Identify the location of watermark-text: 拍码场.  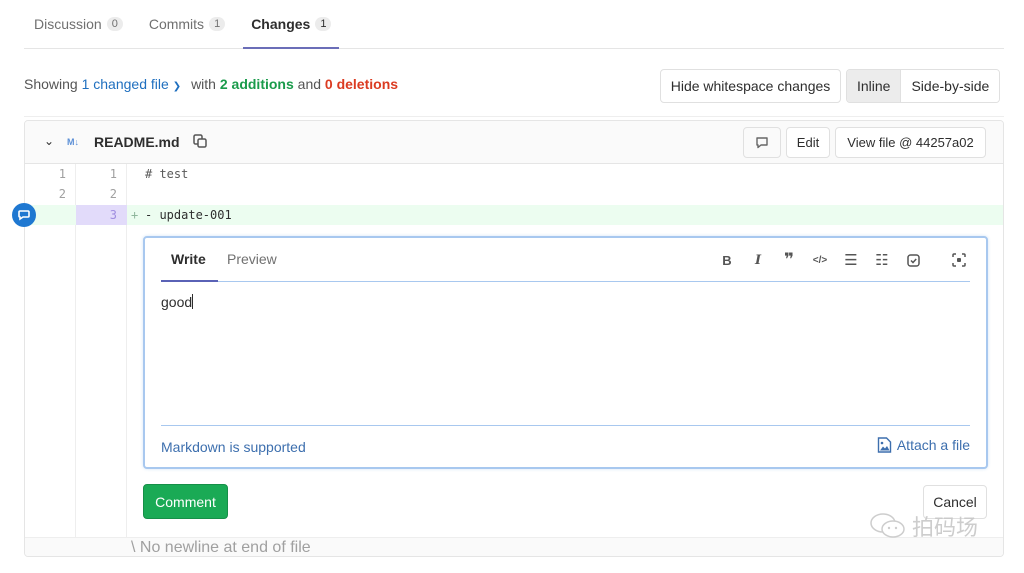
(945, 527).